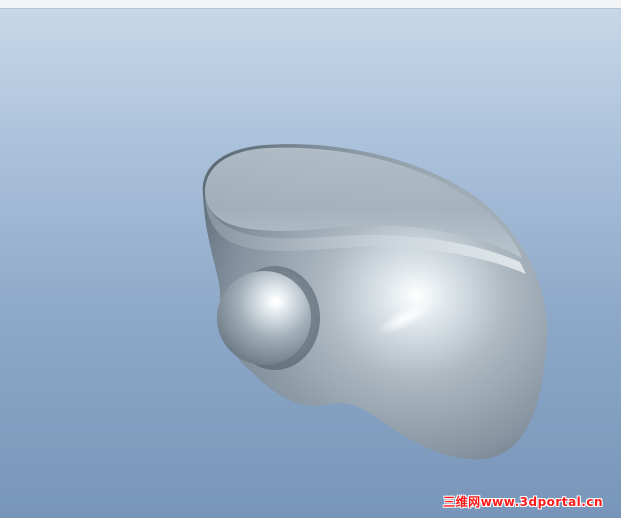 Image resolution: width=621 pixels, height=518 pixels. What do you see at coordinates (523, 502) in the screenshot?
I see `site-watermark: 三维网www.3dportal.cn` at bounding box center [523, 502].